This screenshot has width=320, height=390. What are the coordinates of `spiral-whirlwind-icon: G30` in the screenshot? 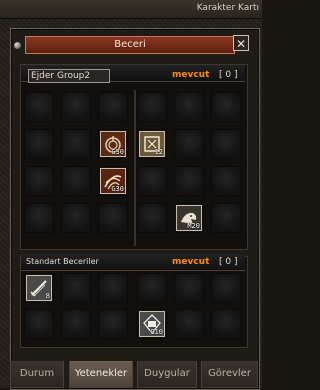 It's located at (113, 144).